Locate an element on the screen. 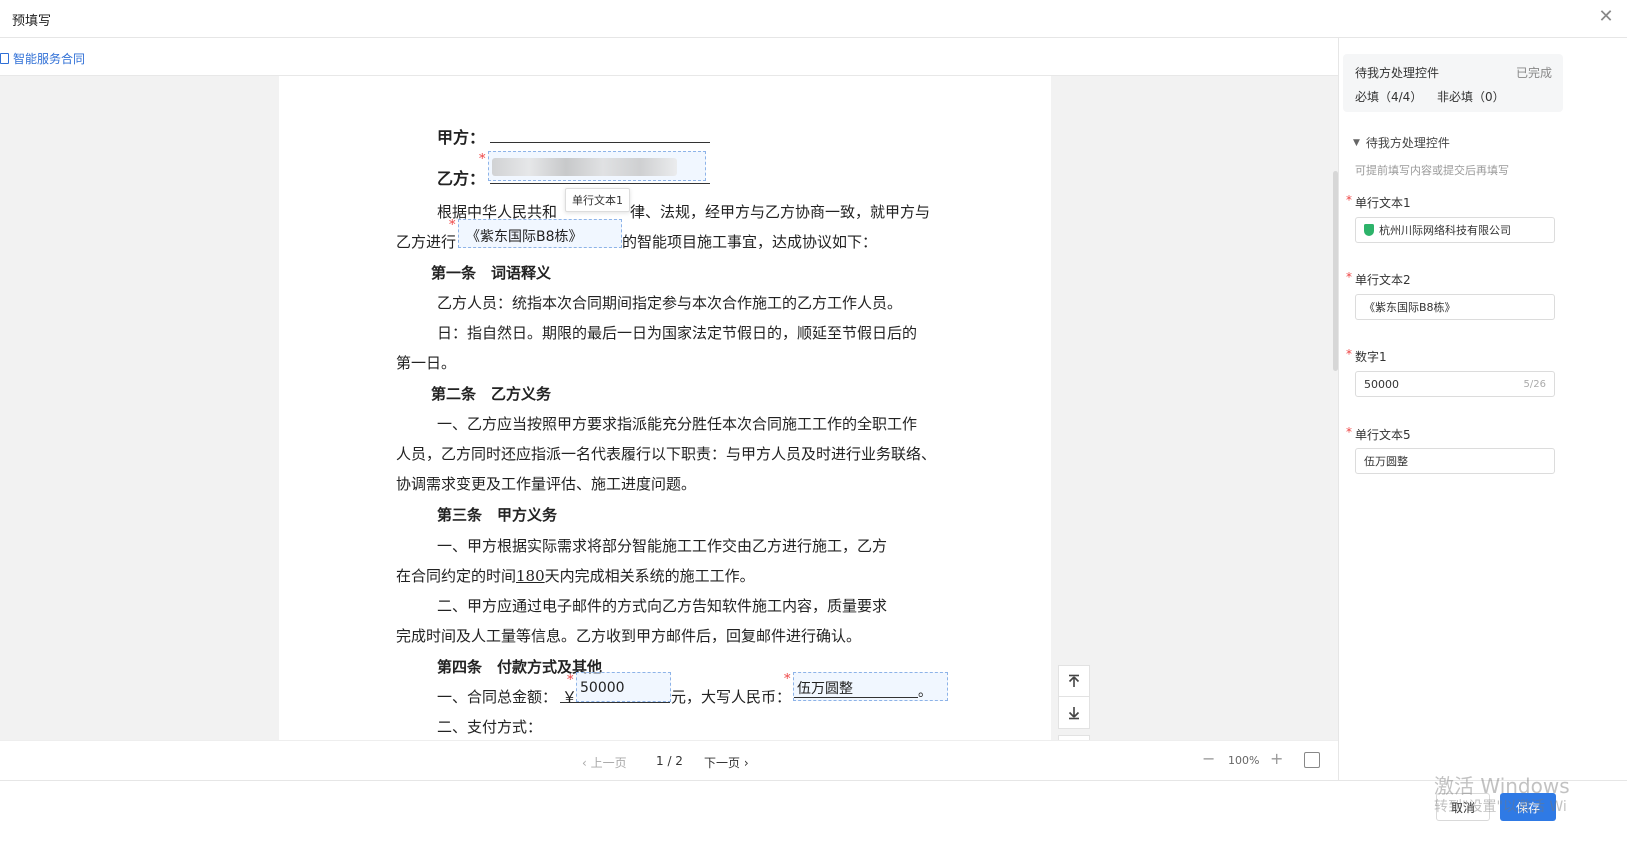 Image resolution: width=1627 pixels, height=857 pixels. party-a-label: 甲方： is located at coordinates (461, 137).